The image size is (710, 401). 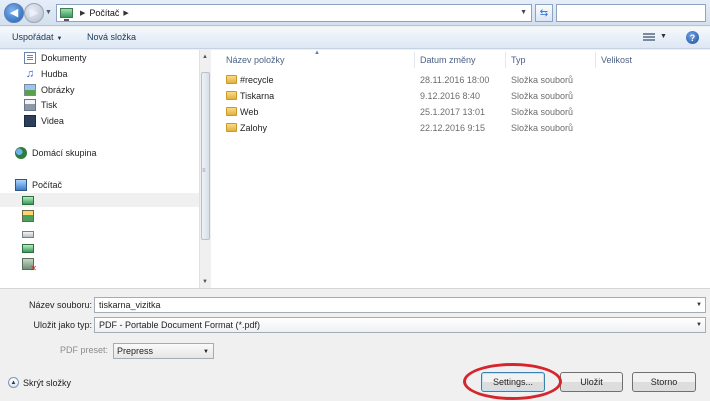 I want to click on help-icon: ?, so click(x=692, y=37).